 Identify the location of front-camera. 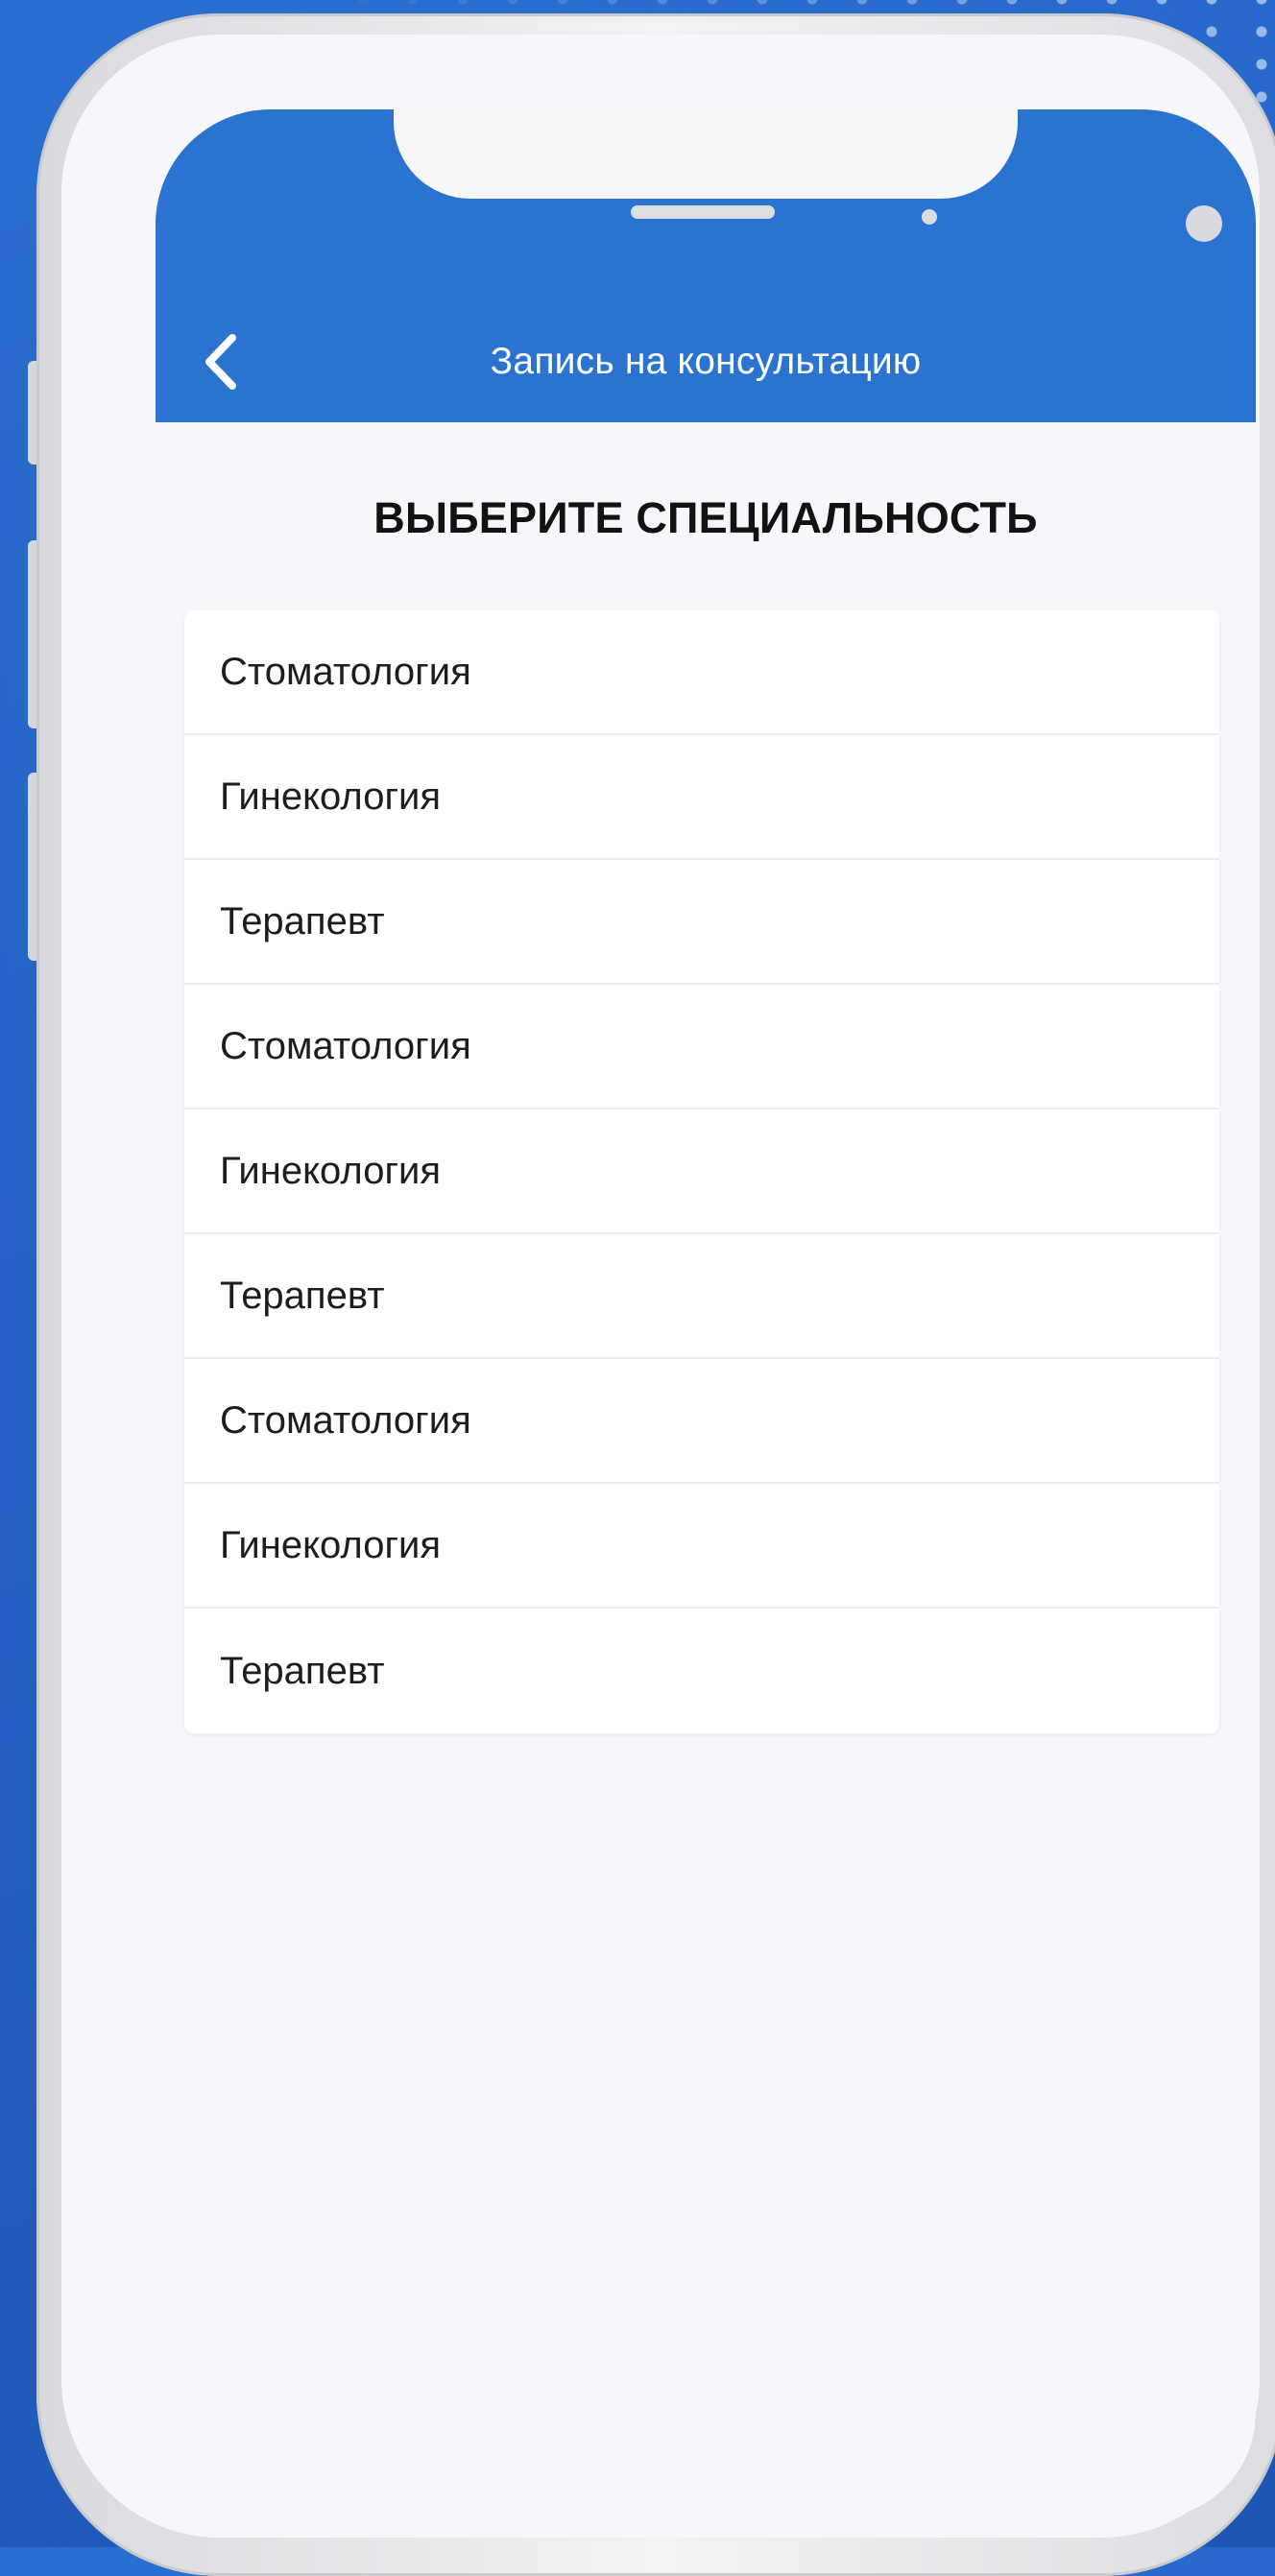
(1204, 223).